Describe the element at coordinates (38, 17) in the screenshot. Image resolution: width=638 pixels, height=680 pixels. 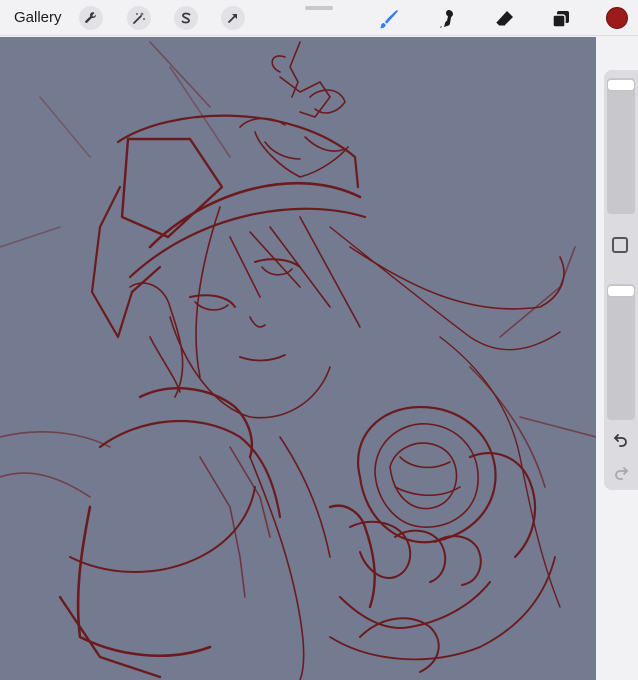
I see `gallery-button: Gallery` at that location.